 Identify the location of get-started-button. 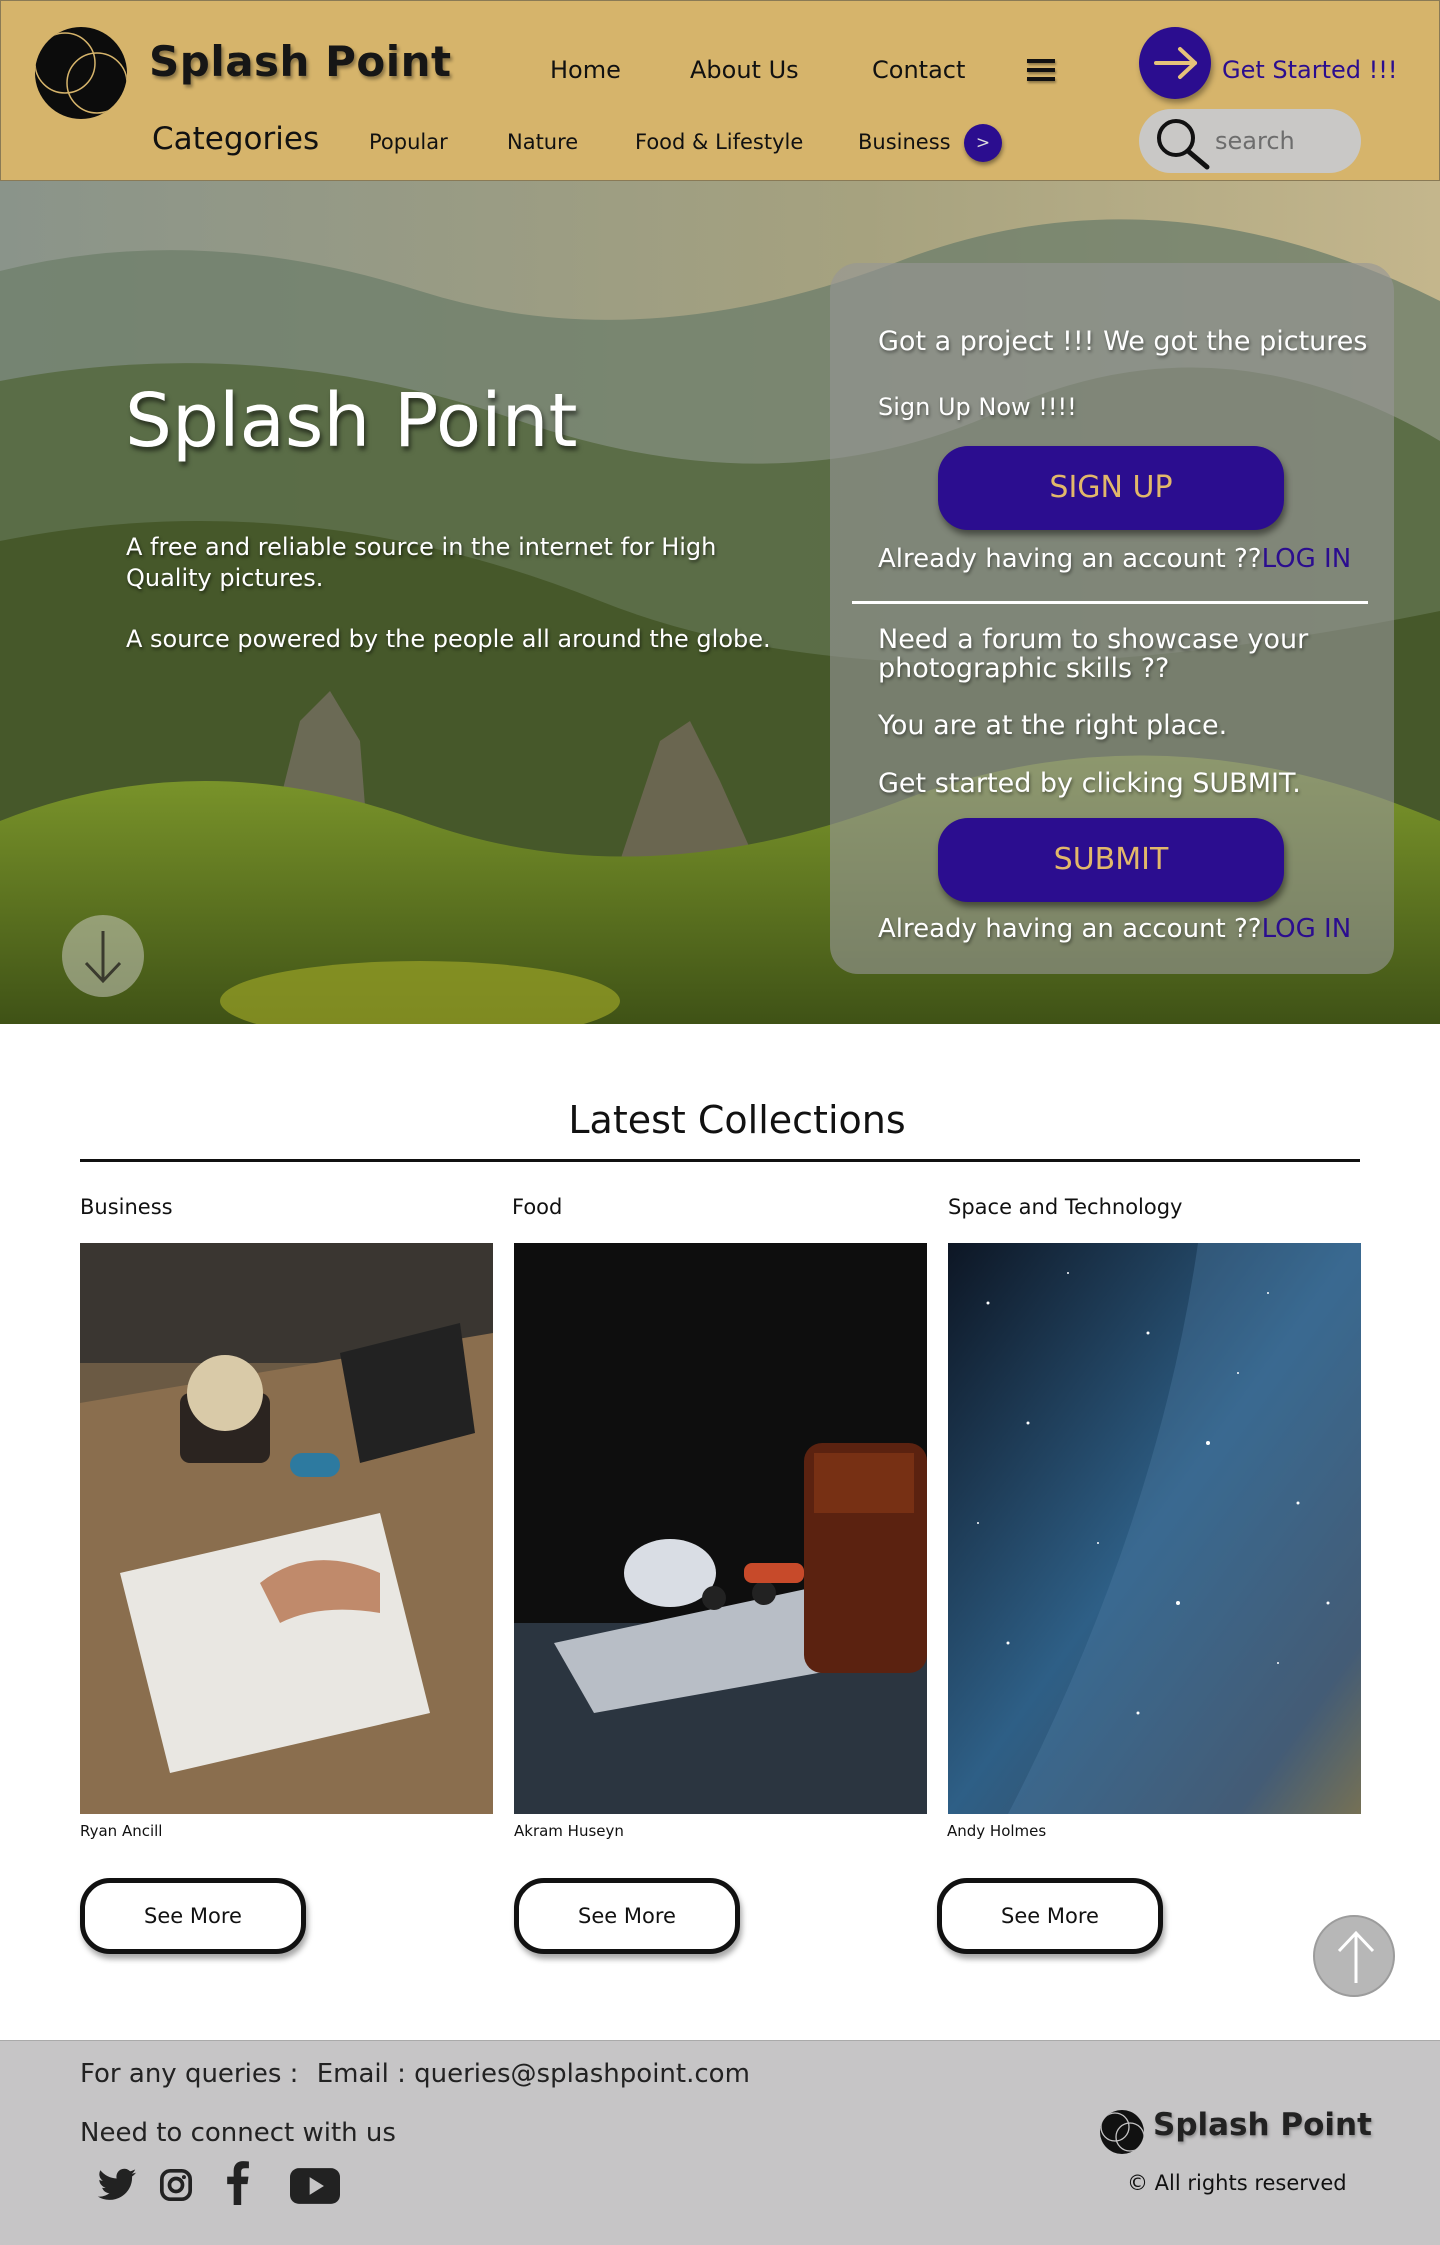
(1175, 63).